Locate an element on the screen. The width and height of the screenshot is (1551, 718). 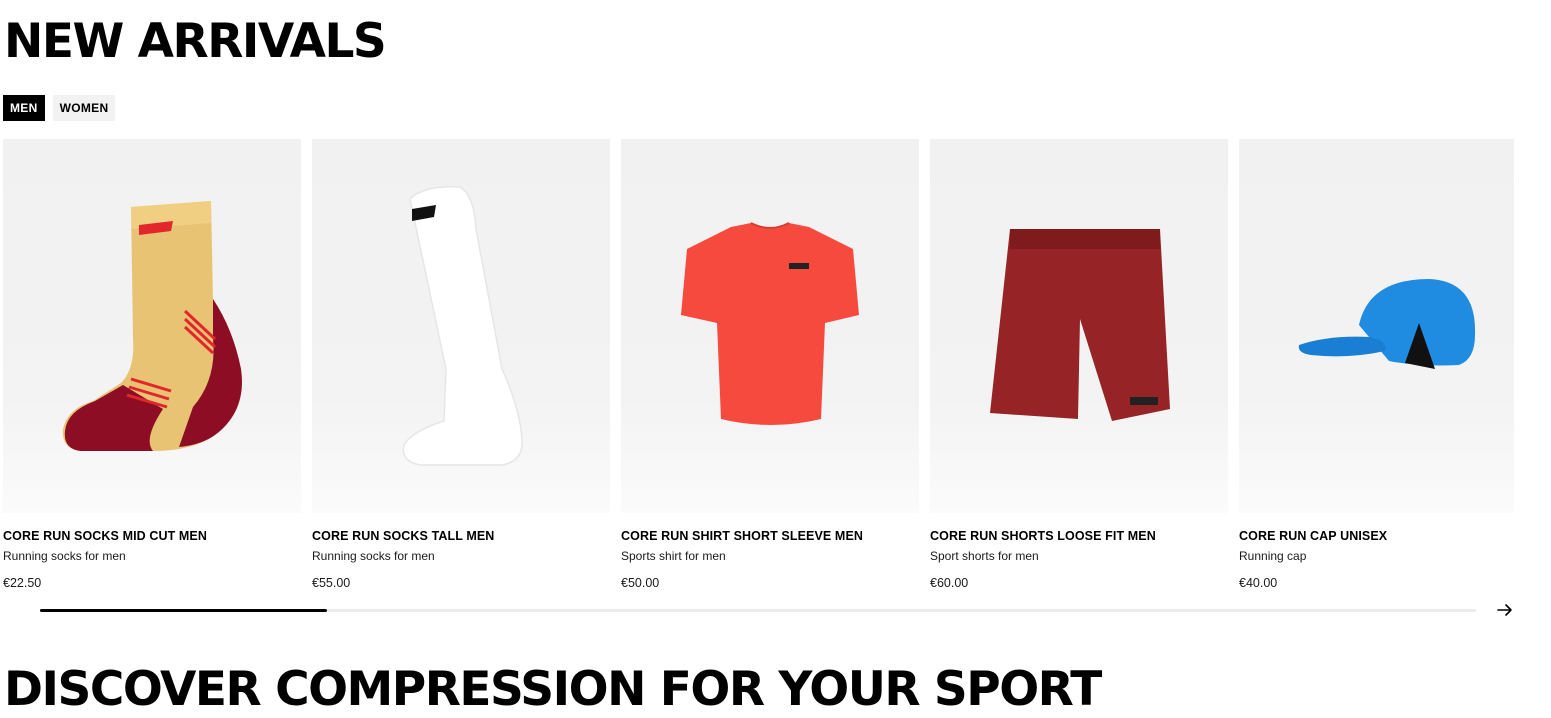
sock-mid-cut-illustration is located at coordinates (152, 326).